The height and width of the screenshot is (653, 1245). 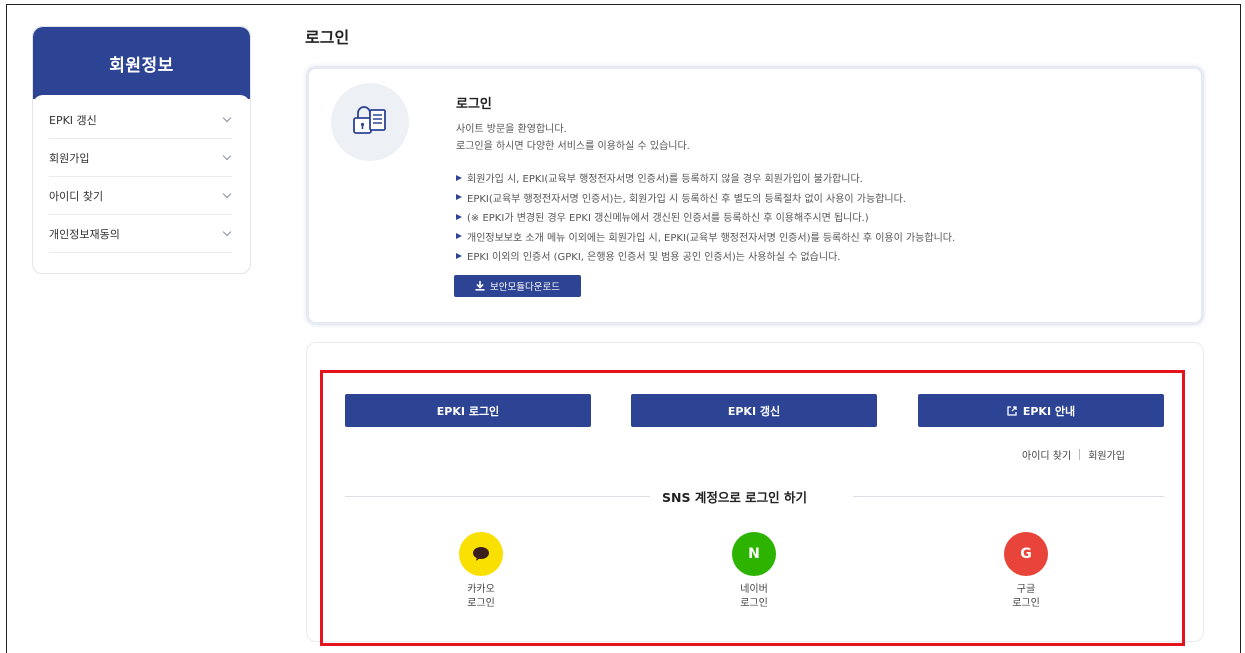 I want to click on sidebar-item-label: 아이디 찾기, so click(x=76, y=196).